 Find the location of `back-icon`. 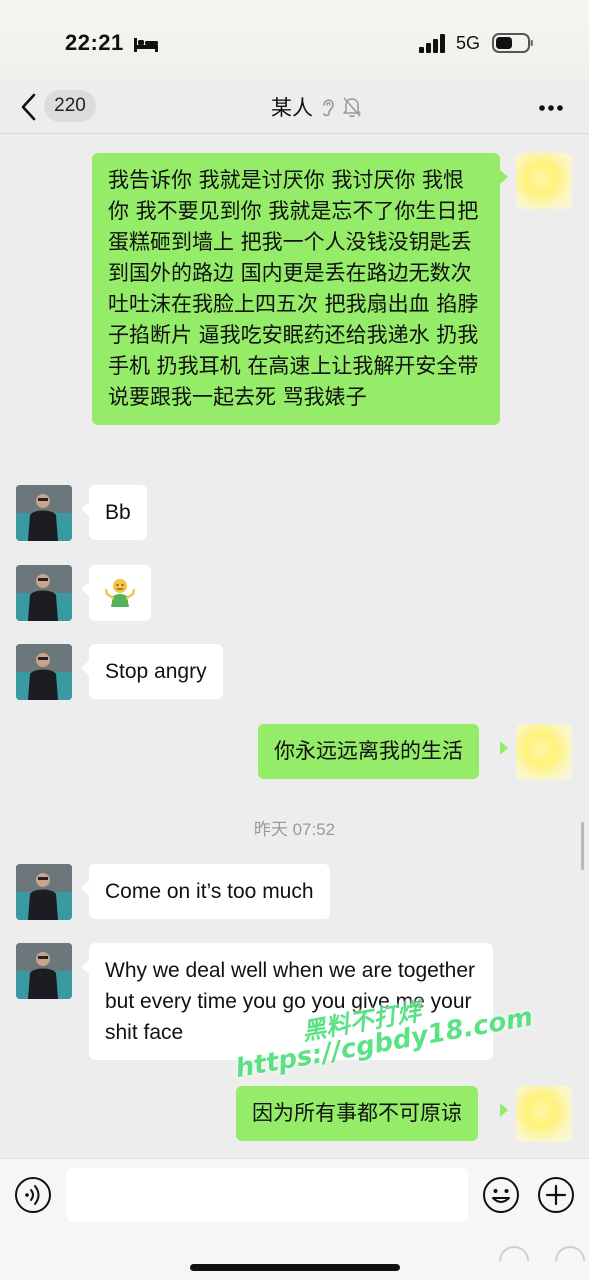

back-icon is located at coordinates (29, 107).